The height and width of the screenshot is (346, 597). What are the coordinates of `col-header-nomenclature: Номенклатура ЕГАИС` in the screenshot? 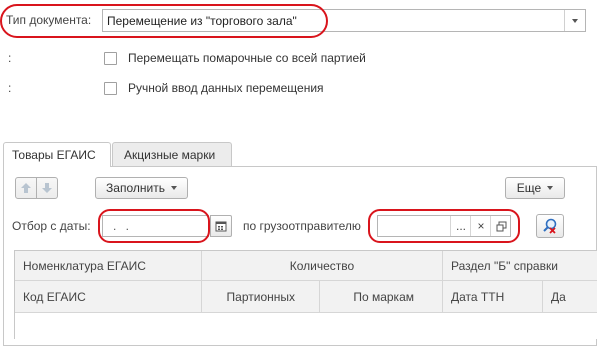 It's located at (108, 266).